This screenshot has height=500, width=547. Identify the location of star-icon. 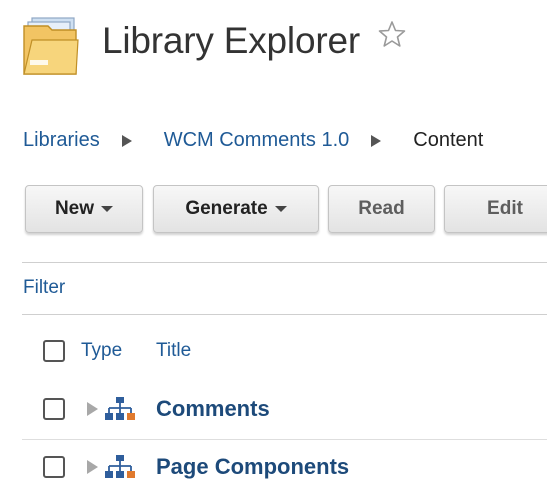
(392, 34).